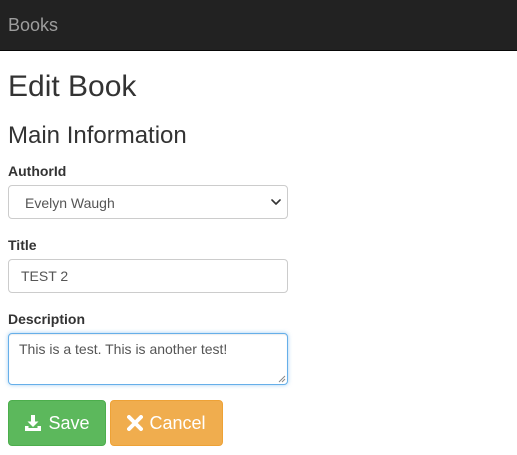 This screenshot has height=455, width=517. I want to click on cancel-button-label: Cancel, so click(177, 423).